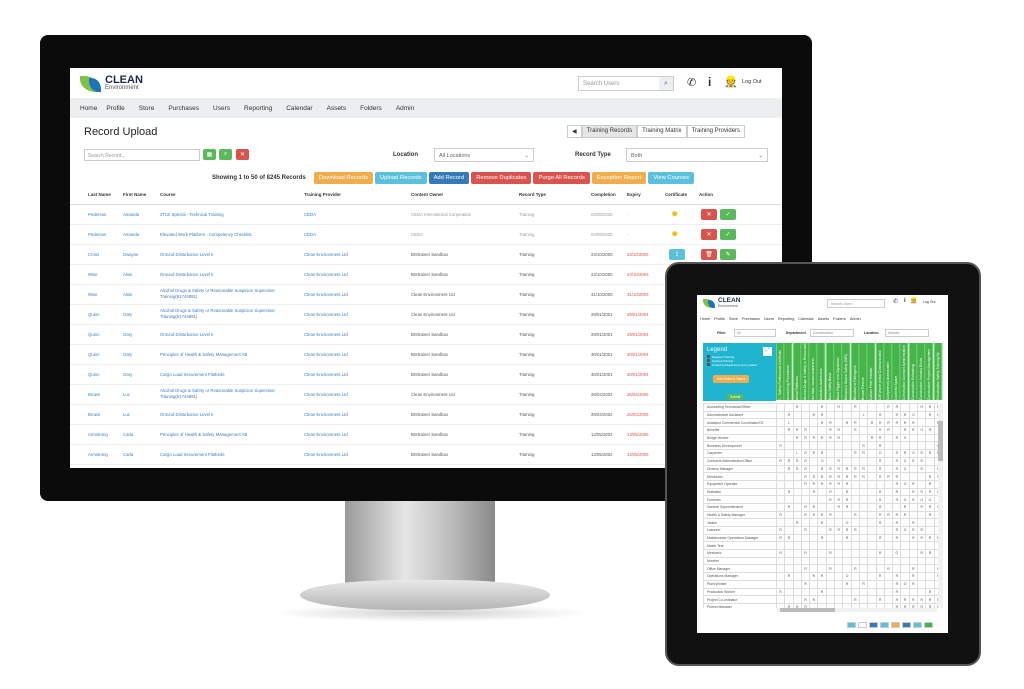 The image size is (1024, 689). I want to click on user-icon: 👷, so click(913, 300).